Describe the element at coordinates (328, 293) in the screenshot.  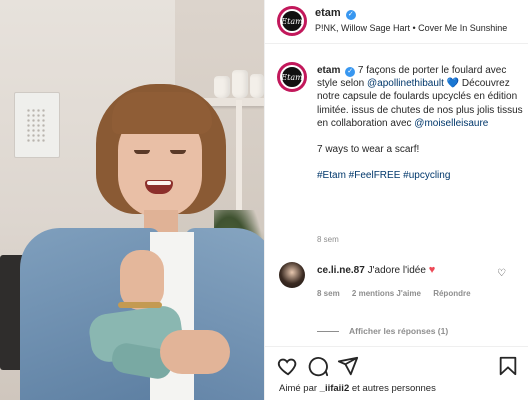
I see `comment-time: 8 sem` at that location.